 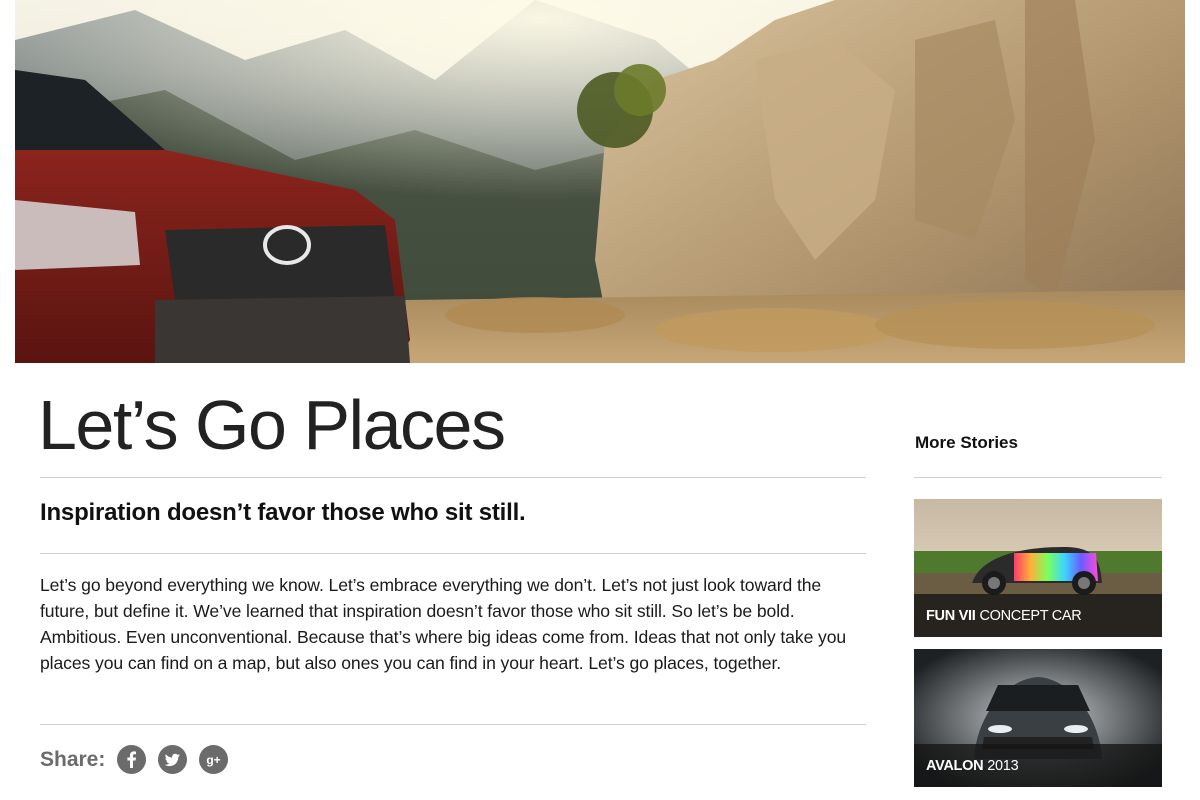 I want to click on story-caption: AVALON 2013, so click(x=1038, y=765).